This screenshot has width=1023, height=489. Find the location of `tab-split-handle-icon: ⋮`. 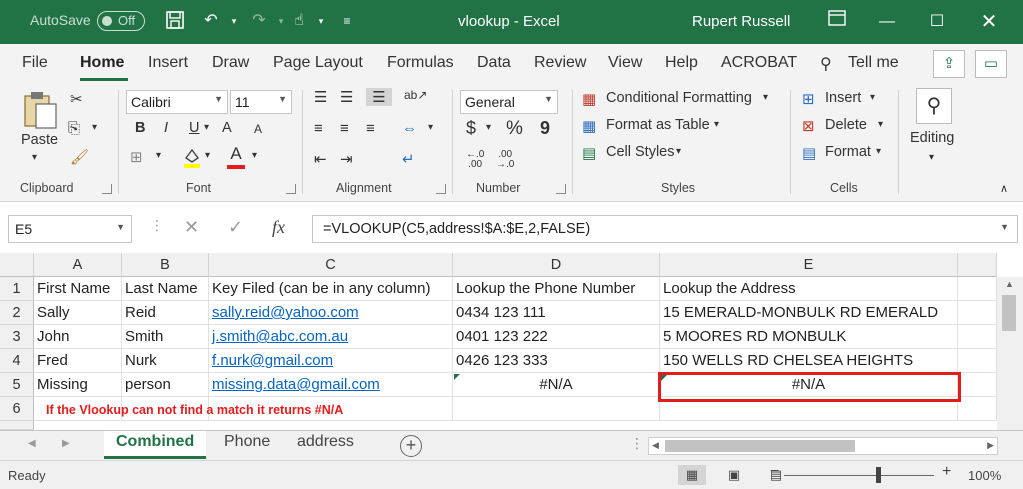

tab-split-handle-icon: ⋮ is located at coordinates (637, 443).